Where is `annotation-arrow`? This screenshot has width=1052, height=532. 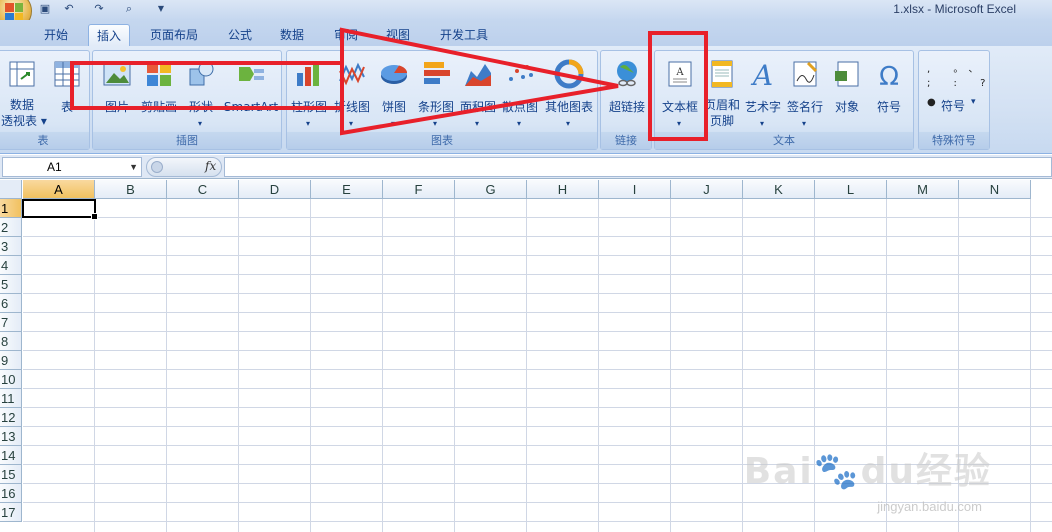
annotation-arrow is located at coordinates (479, 81).